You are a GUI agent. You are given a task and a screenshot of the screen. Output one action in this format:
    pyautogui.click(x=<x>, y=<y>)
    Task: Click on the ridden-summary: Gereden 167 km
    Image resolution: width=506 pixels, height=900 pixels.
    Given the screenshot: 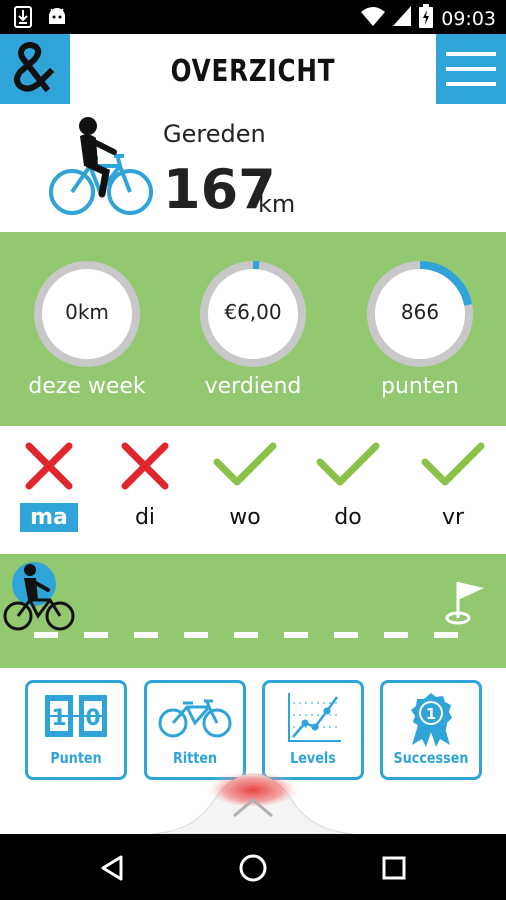 What is the action you would take?
    pyautogui.click(x=253, y=168)
    